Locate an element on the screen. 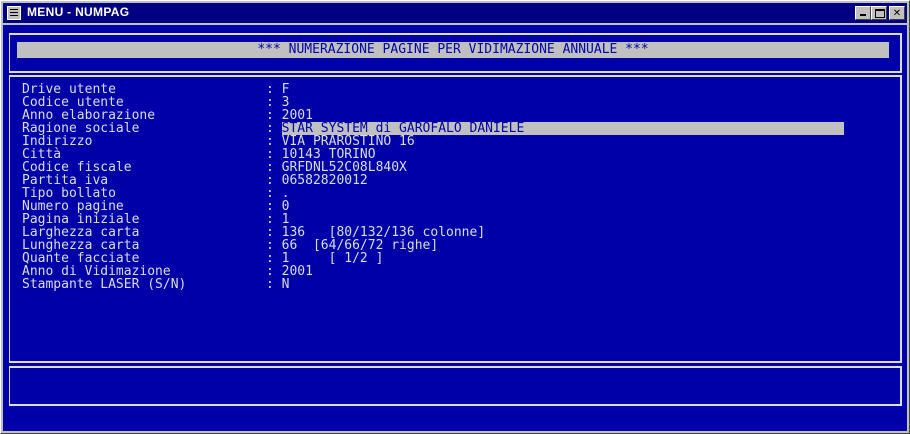  maximize-button is located at coordinates (879, 13).